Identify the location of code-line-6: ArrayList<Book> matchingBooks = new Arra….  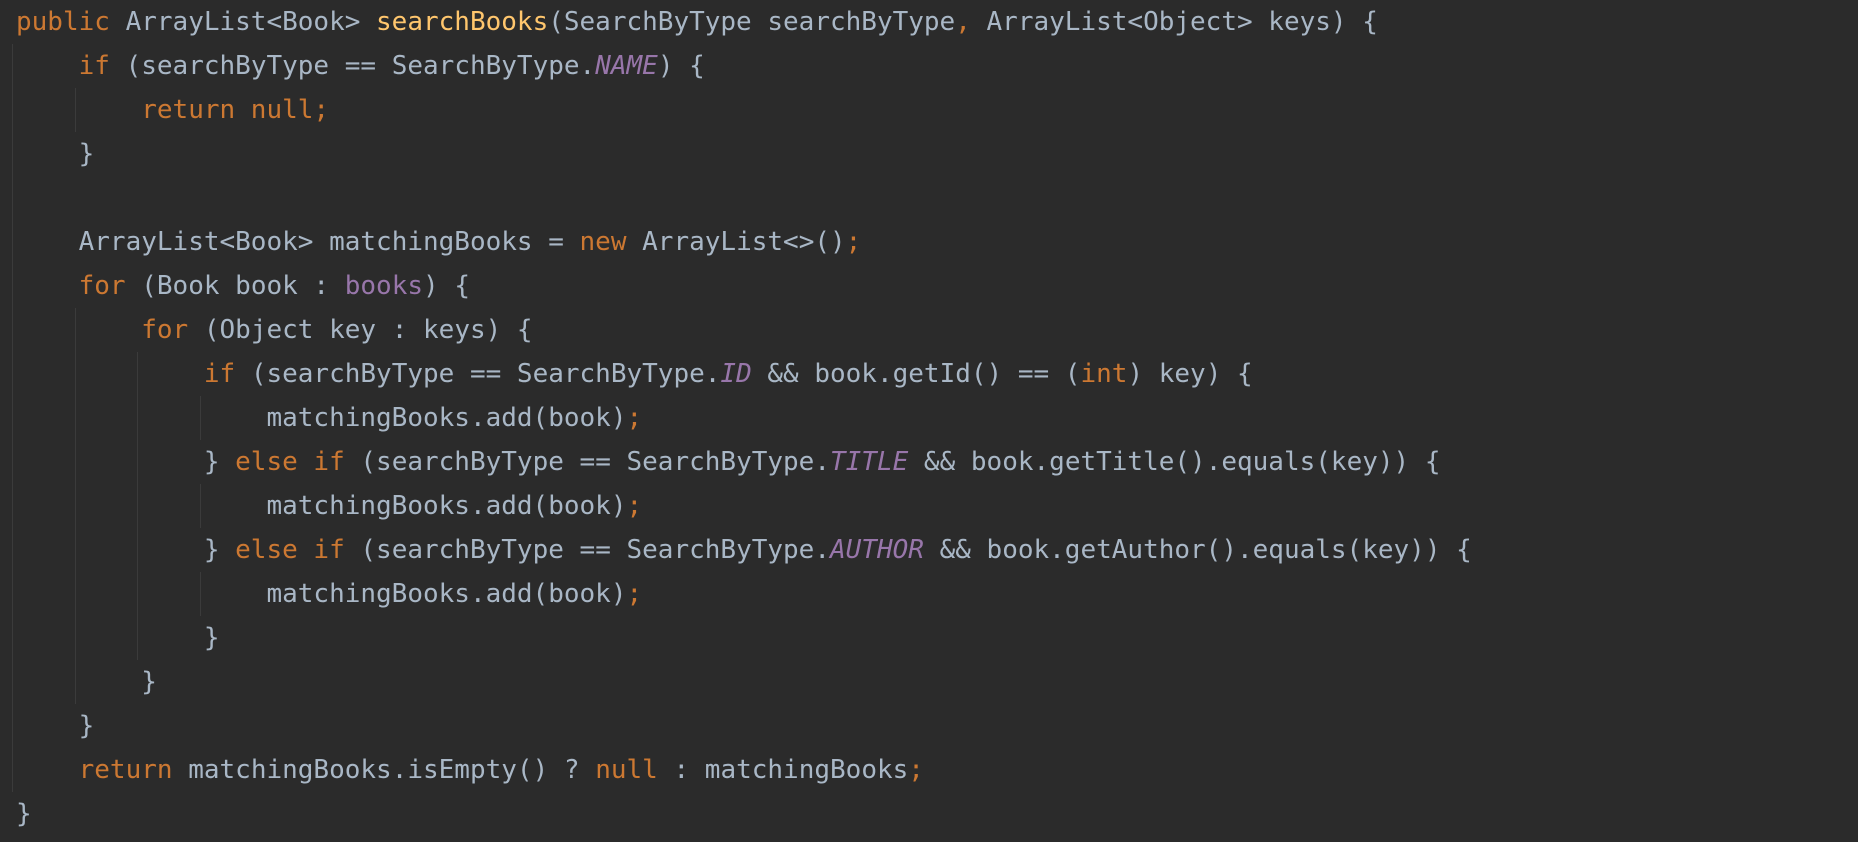
(744, 242).